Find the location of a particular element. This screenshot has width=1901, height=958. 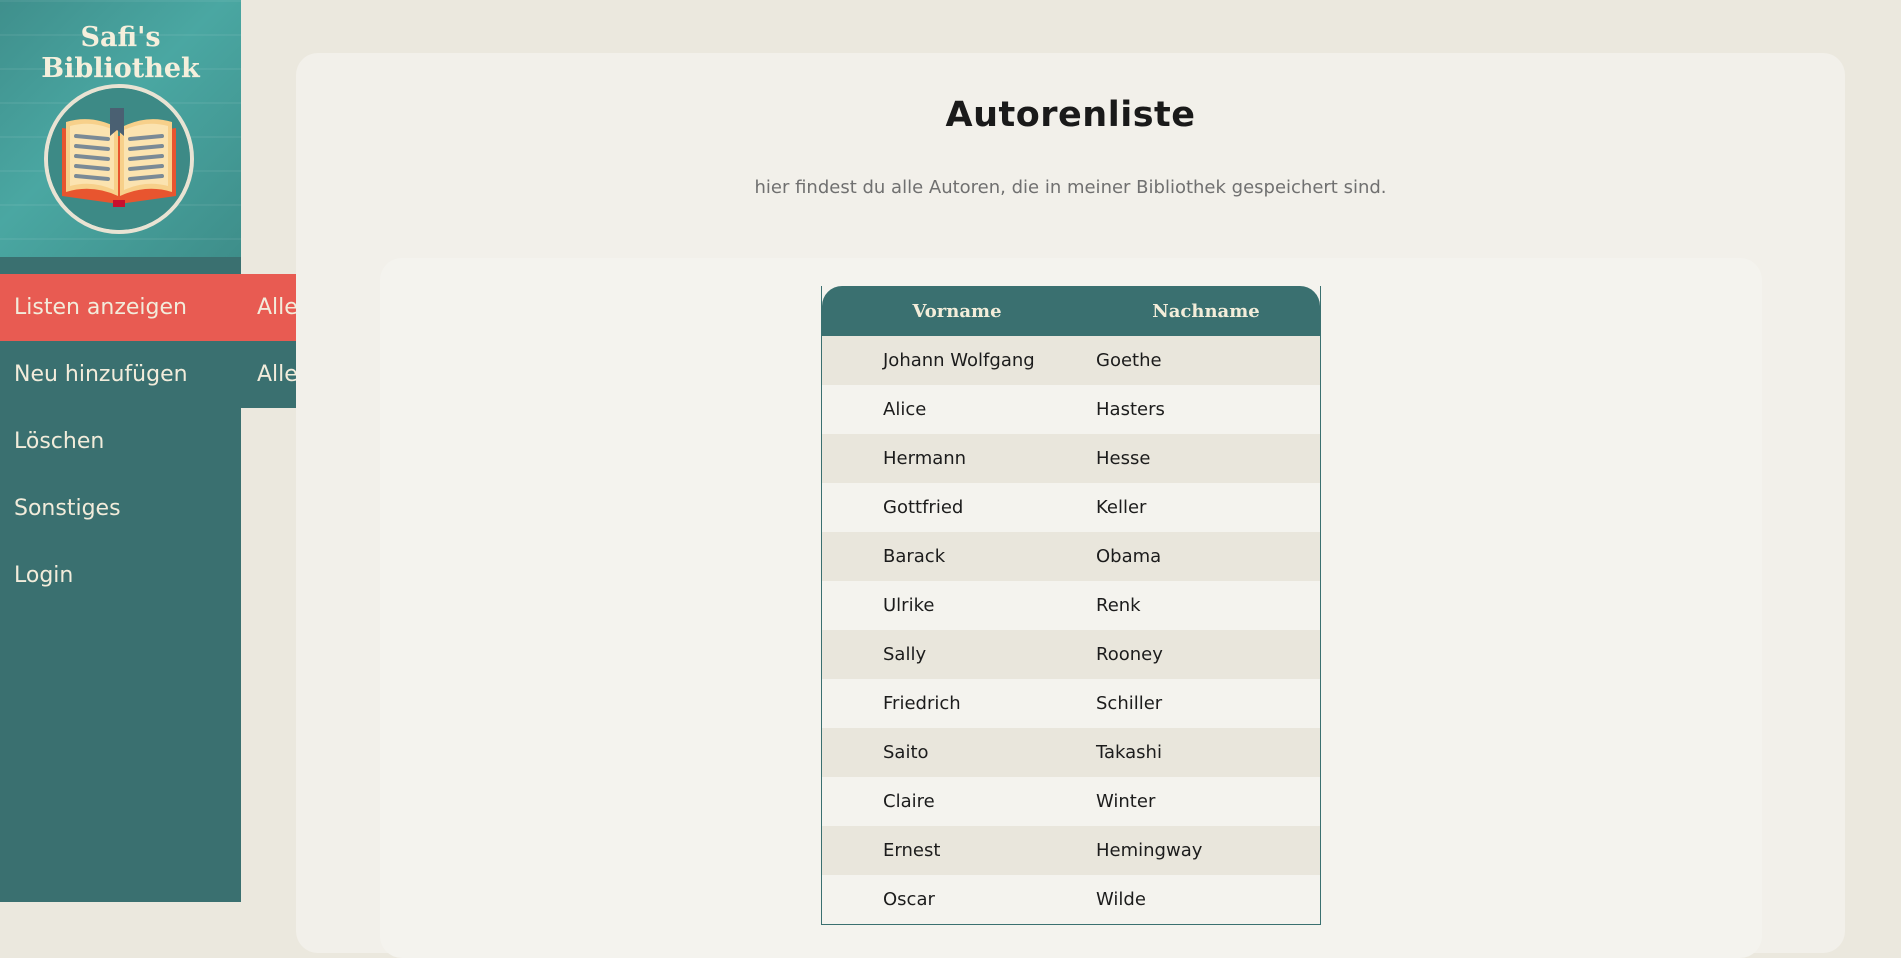

cell-vorname: Alice is located at coordinates (957, 409).